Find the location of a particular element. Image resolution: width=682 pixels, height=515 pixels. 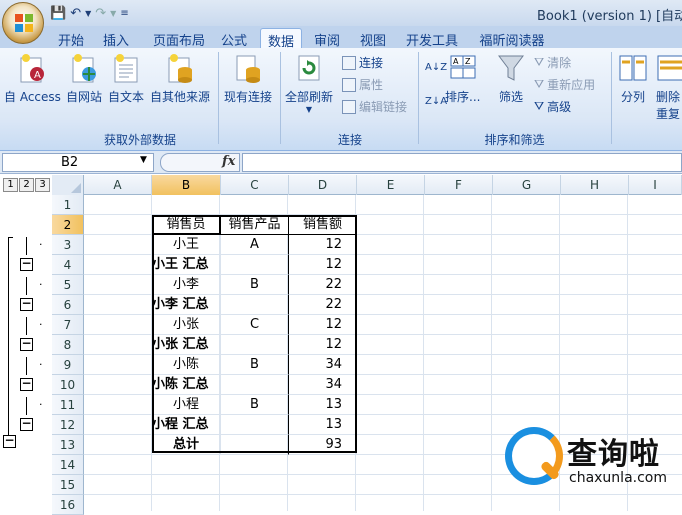

cell-b12: 小程 汇总 is located at coordinates (186, 425).